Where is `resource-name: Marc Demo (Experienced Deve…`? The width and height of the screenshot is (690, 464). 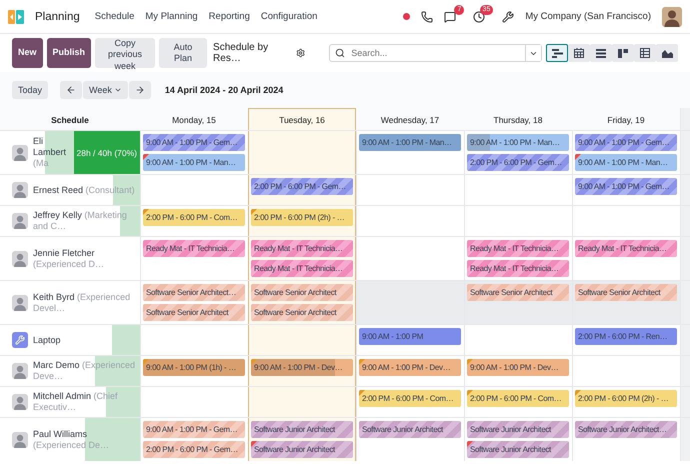
resource-name: Marc Demo (Experienced Deve… is located at coordinates (84, 371).